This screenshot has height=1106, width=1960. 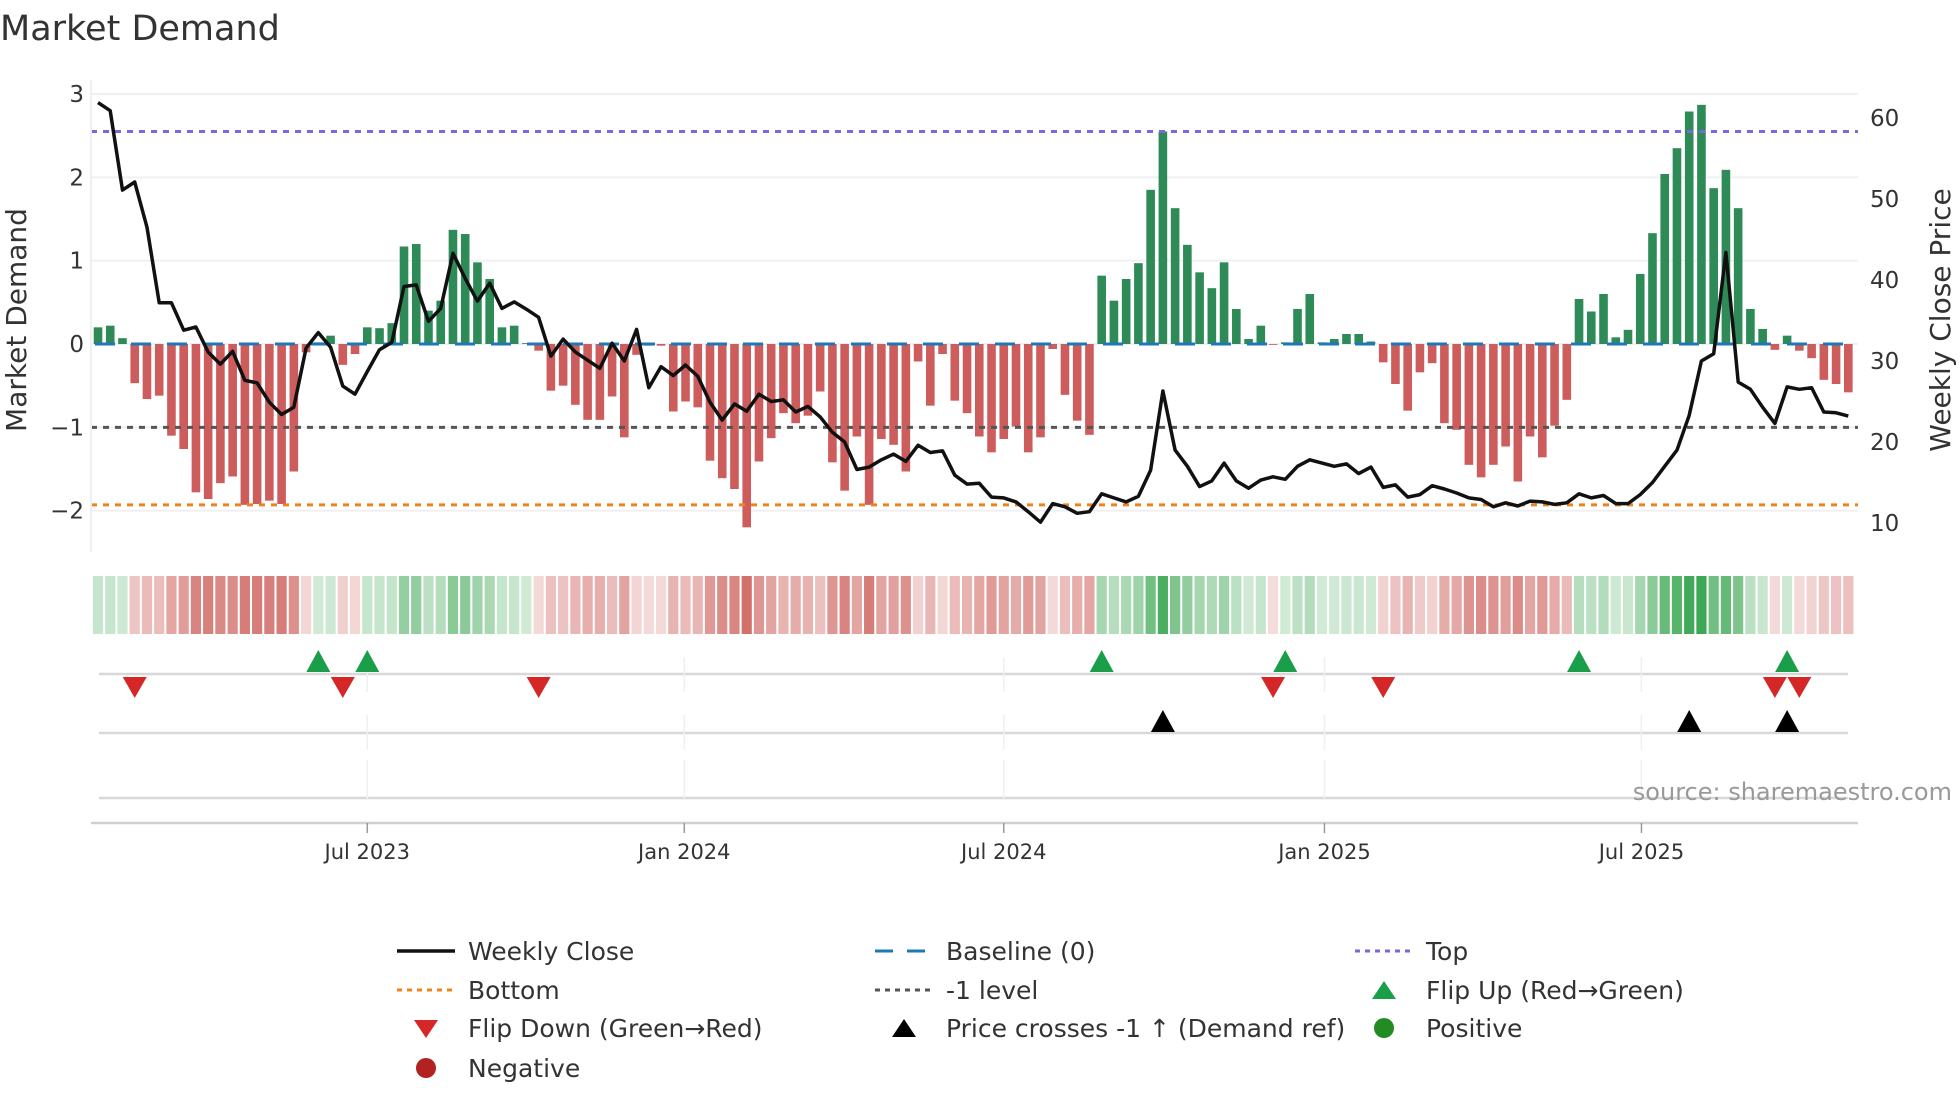 I want to click on price-cross-marker, so click(x=1689, y=721).